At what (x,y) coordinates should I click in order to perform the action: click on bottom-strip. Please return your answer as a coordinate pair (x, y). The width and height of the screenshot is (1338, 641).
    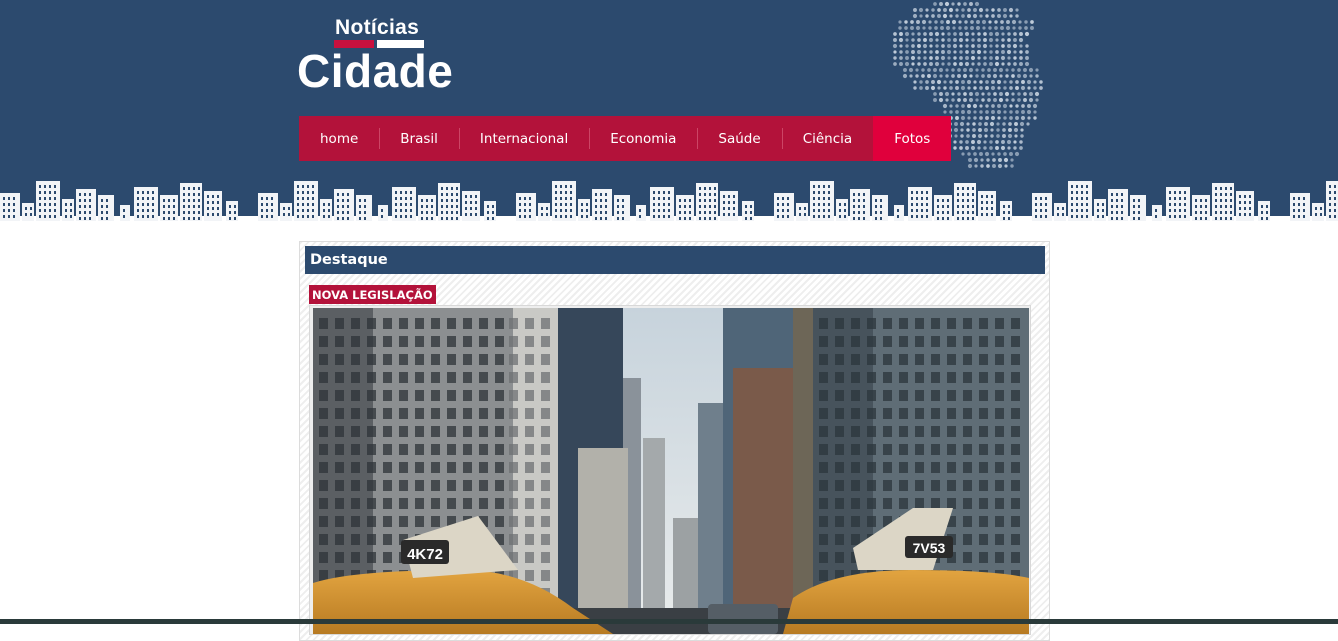
    Looking at the image, I should click on (669, 621).